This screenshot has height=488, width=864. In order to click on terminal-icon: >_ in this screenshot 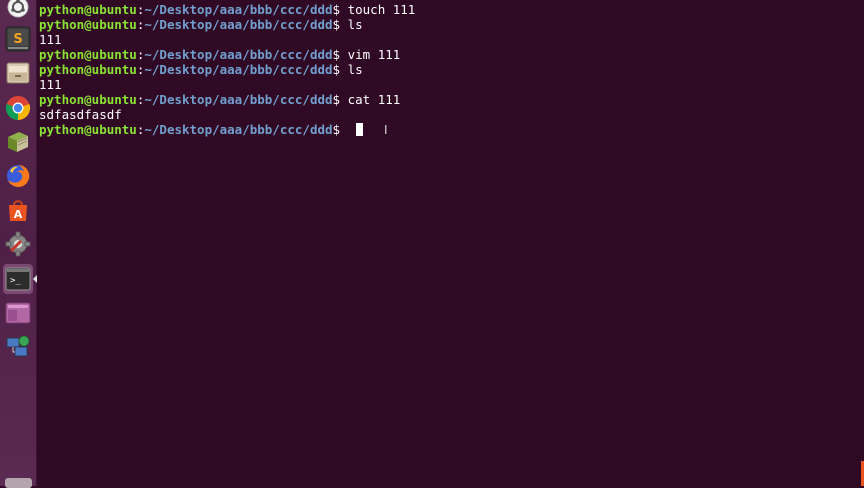, I will do `click(18, 279)`.